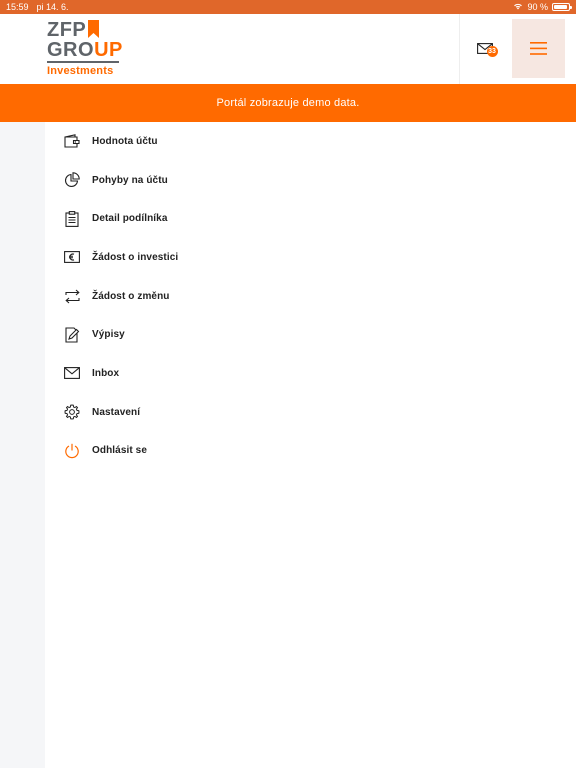  I want to click on menu-item-label: Žádost o investici, so click(135, 257).